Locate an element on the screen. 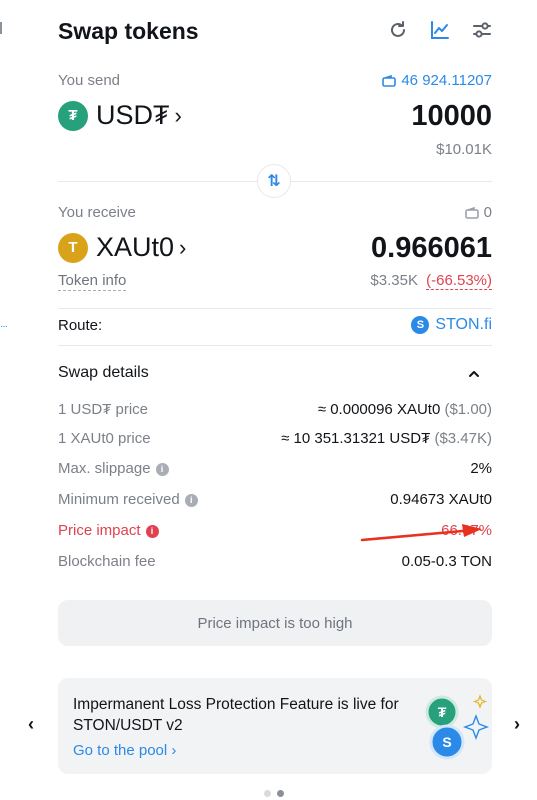 The height and width of the screenshot is (800, 537). detail-key: Minimum received is located at coordinates (119, 499).